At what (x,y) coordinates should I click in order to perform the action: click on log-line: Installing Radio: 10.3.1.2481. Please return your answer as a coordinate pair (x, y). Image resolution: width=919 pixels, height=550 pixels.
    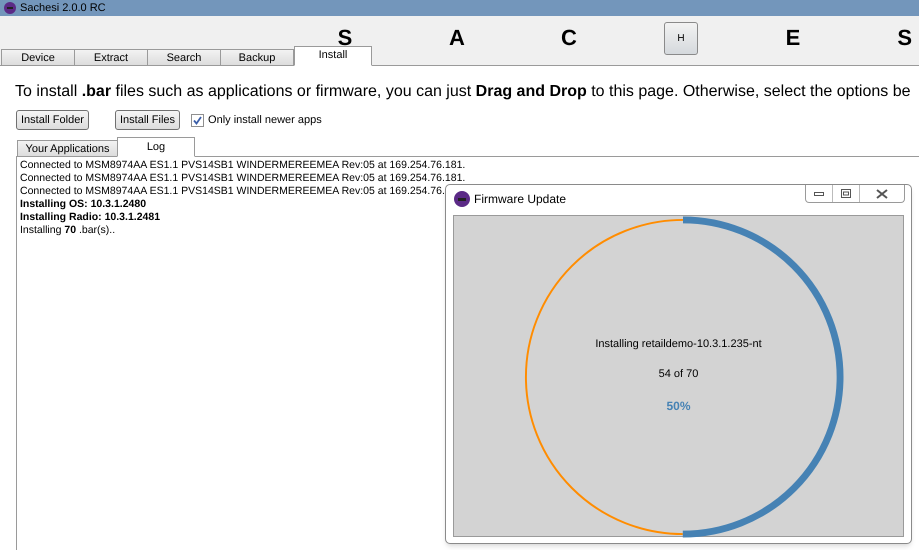
    Looking at the image, I should click on (90, 217).